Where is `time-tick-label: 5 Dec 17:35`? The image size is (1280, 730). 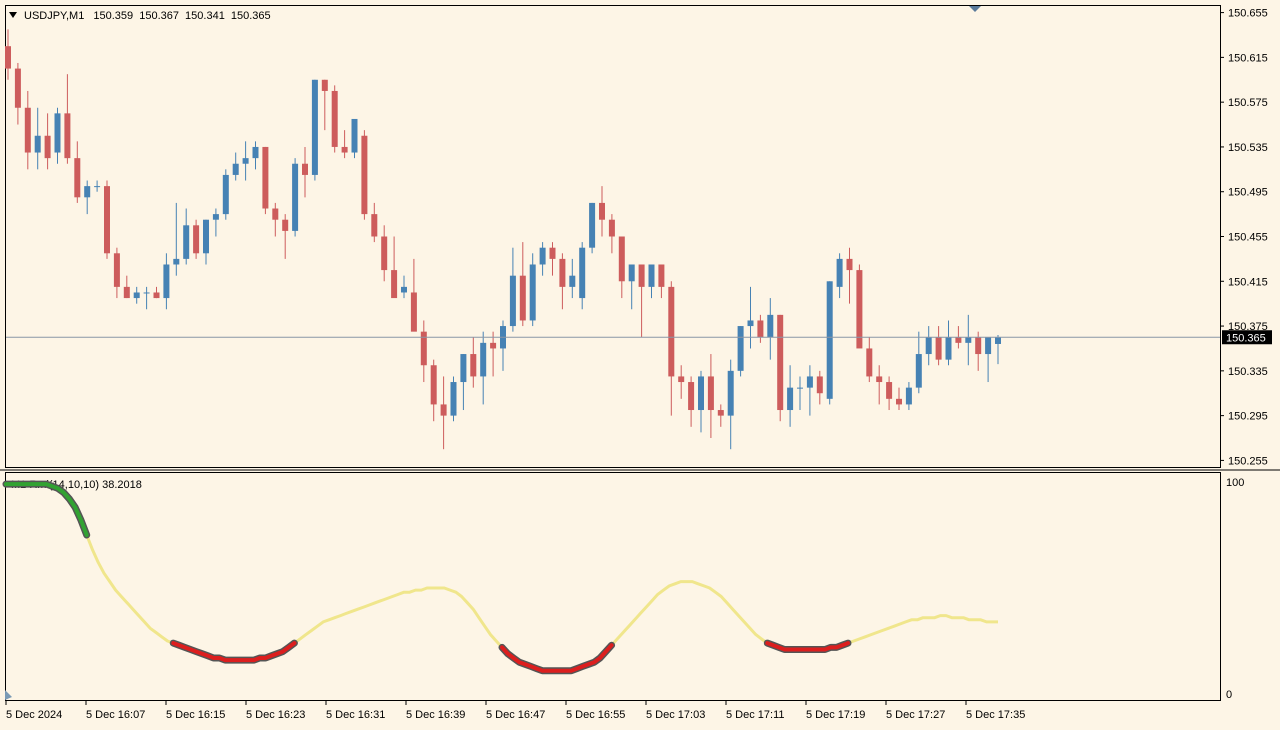
time-tick-label: 5 Dec 17:35 is located at coordinates (995, 715).